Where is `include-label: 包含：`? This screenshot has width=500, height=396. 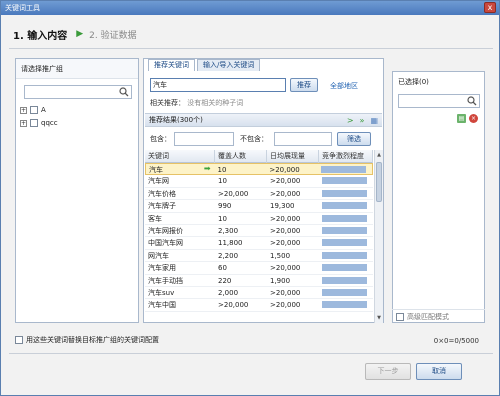 include-label: 包含： is located at coordinates (160, 139).